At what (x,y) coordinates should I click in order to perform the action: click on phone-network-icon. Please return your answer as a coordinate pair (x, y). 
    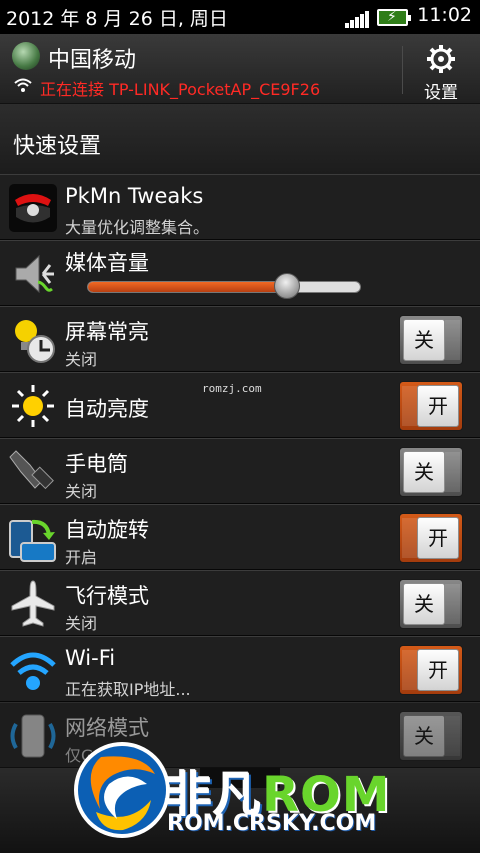
    Looking at the image, I should click on (33, 736).